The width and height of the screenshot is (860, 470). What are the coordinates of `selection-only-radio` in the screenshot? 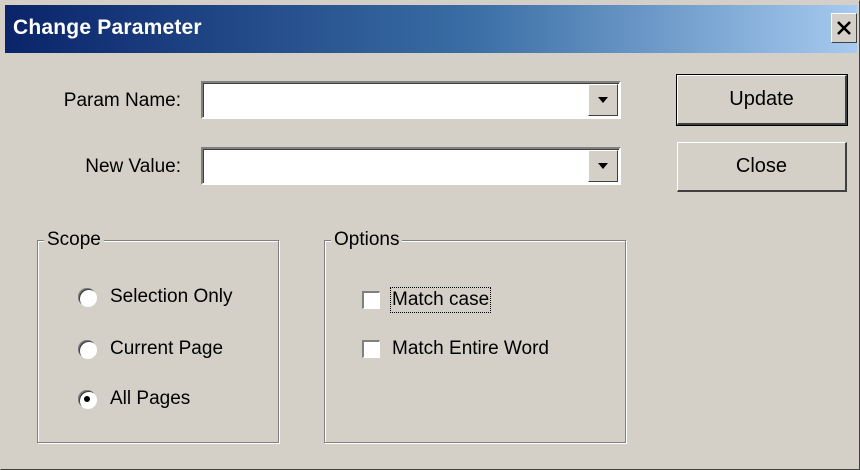 It's located at (87, 297).